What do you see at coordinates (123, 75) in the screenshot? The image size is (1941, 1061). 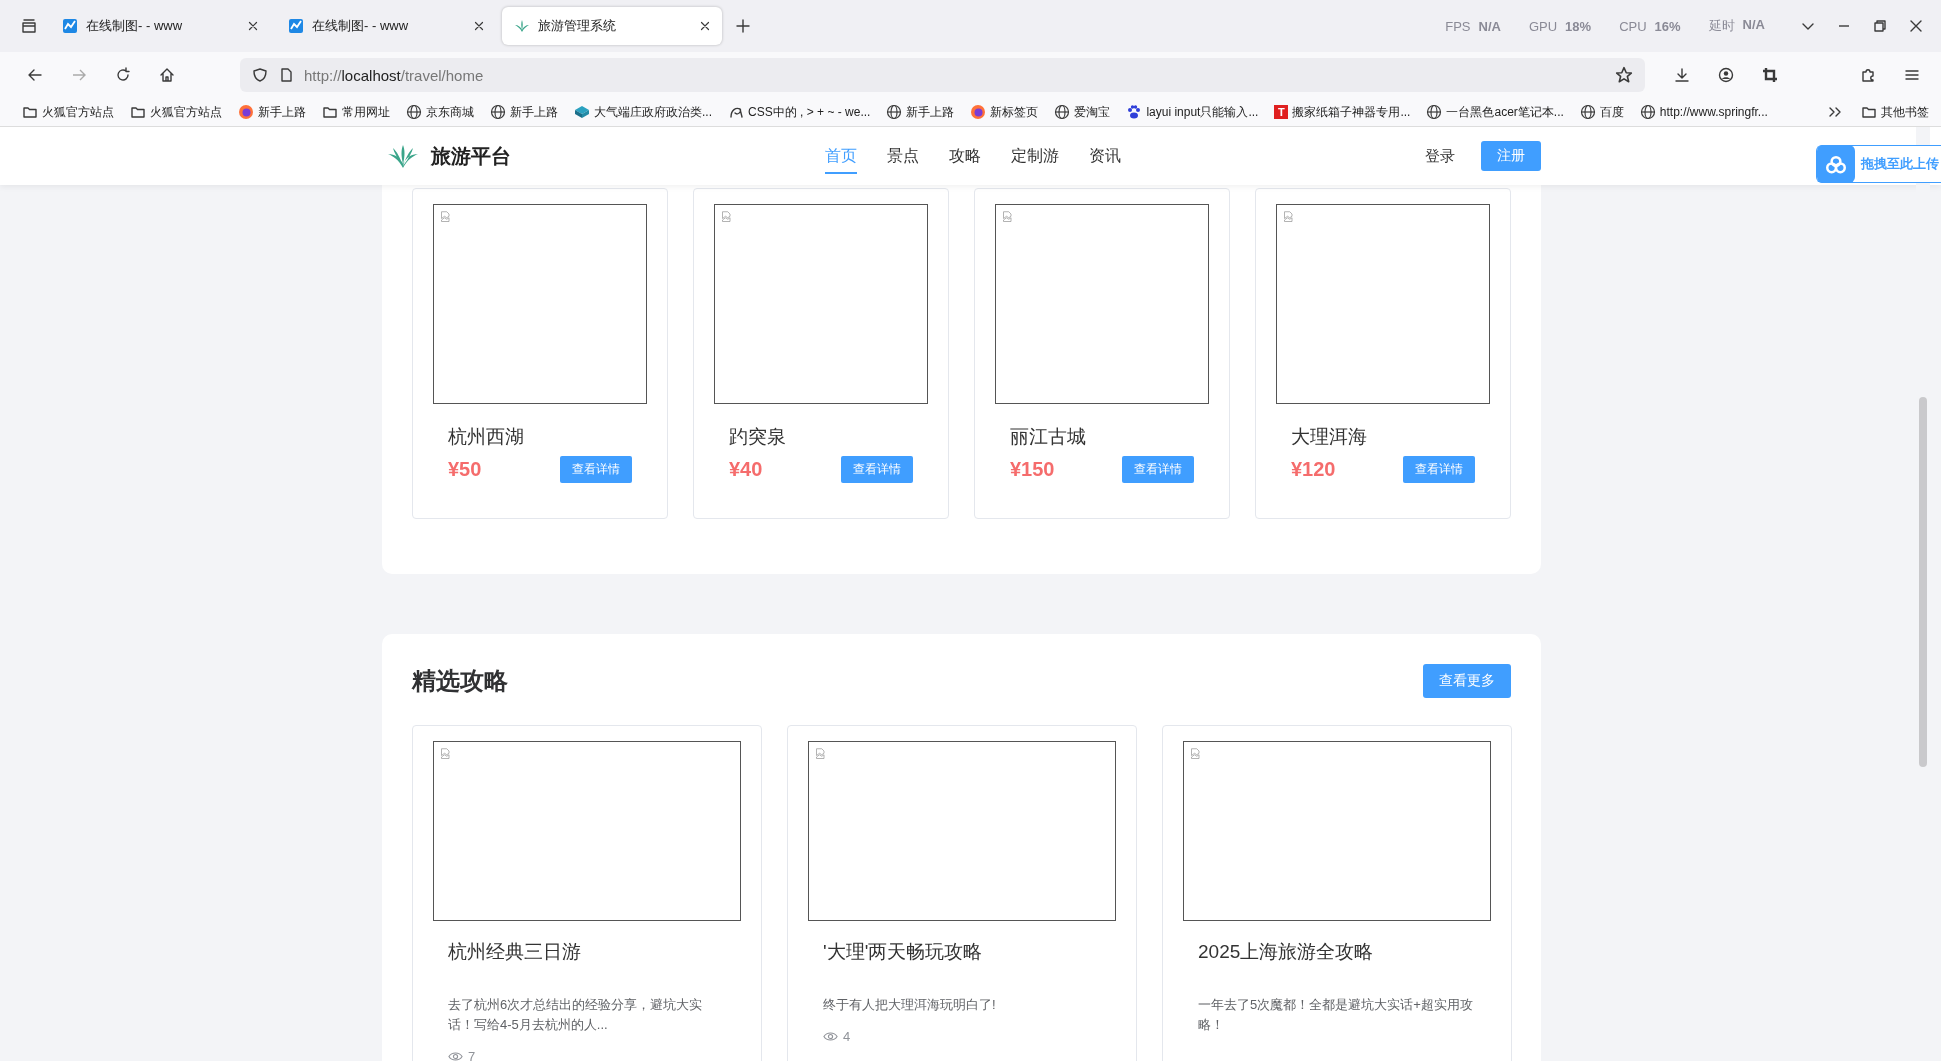 I see `reload-icon` at bounding box center [123, 75].